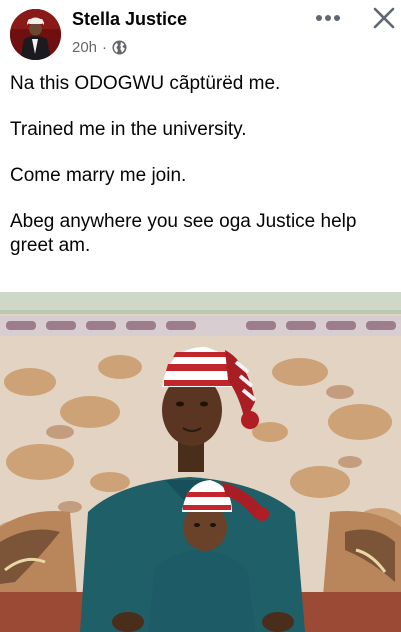  What do you see at coordinates (99, 47) in the screenshot?
I see `post-meta: 20h ·` at bounding box center [99, 47].